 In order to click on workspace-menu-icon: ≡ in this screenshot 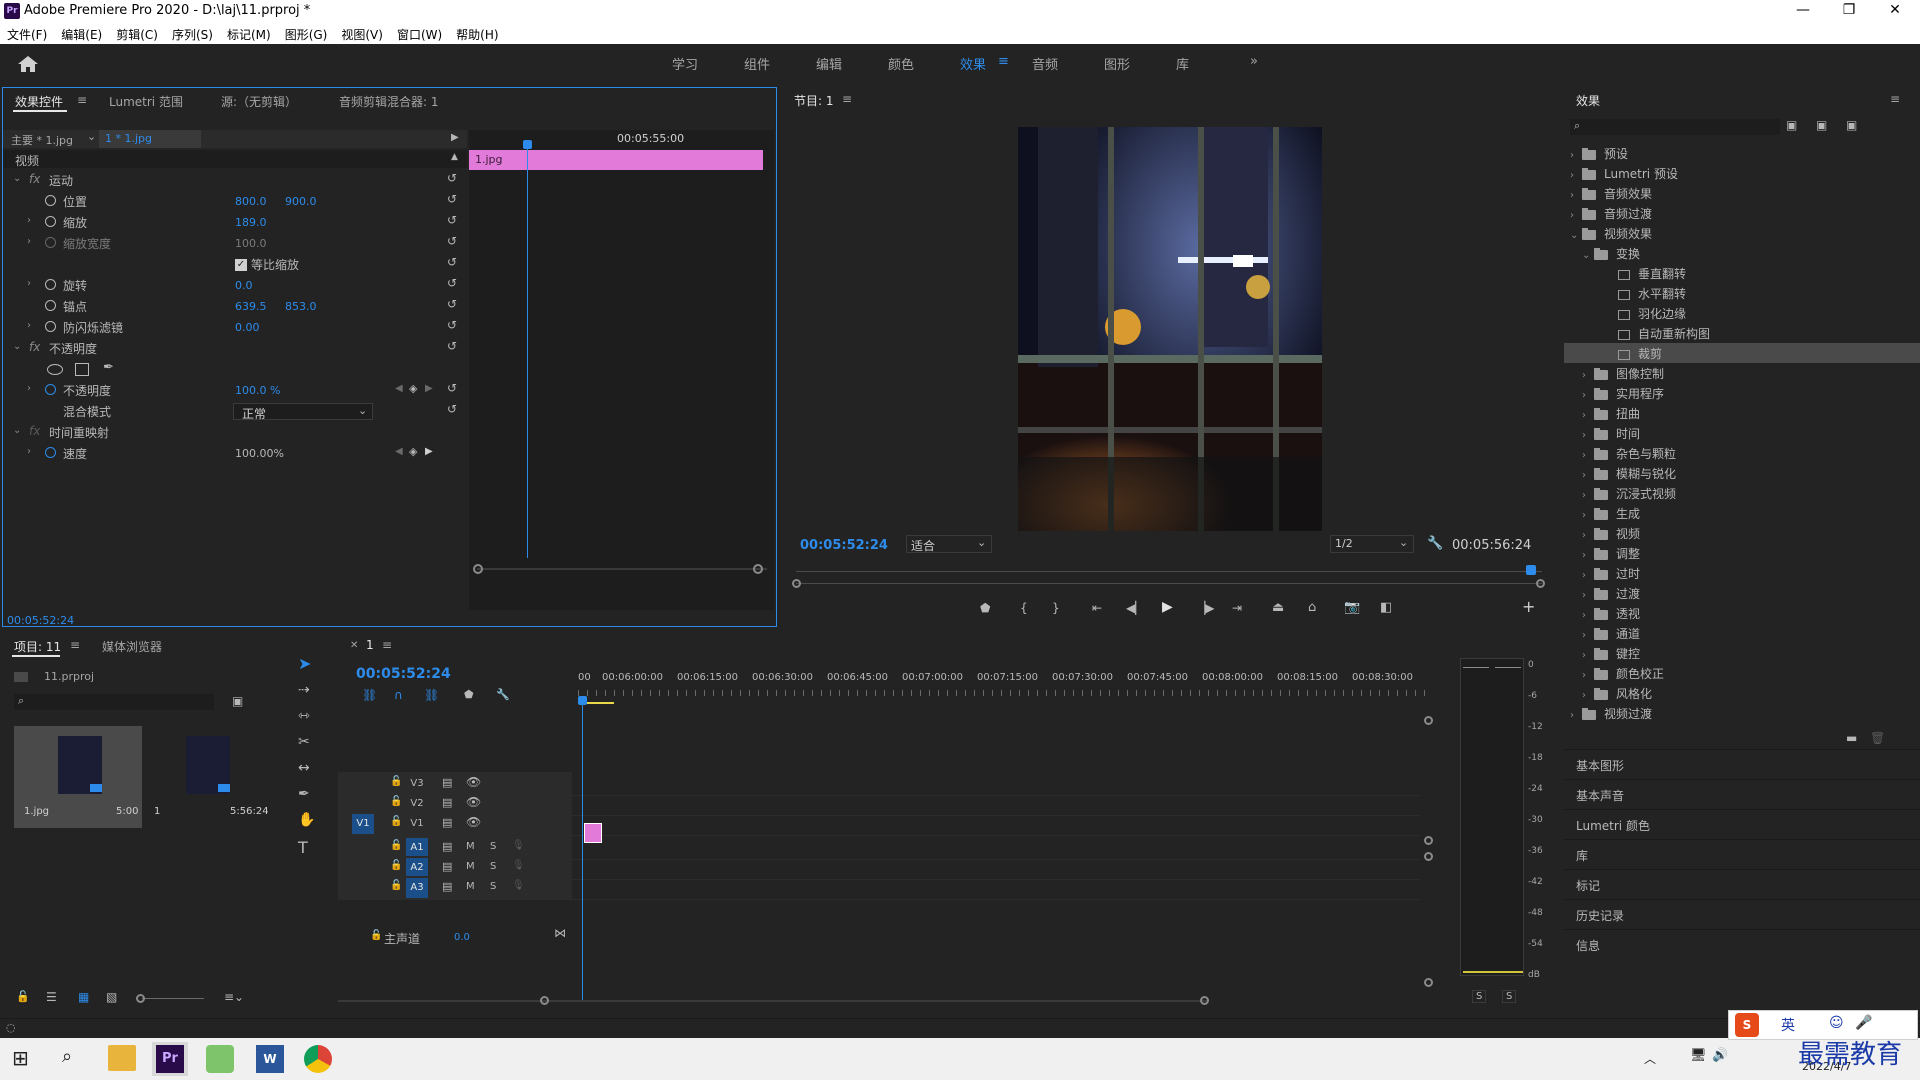, I will do `click(1003, 61)`.